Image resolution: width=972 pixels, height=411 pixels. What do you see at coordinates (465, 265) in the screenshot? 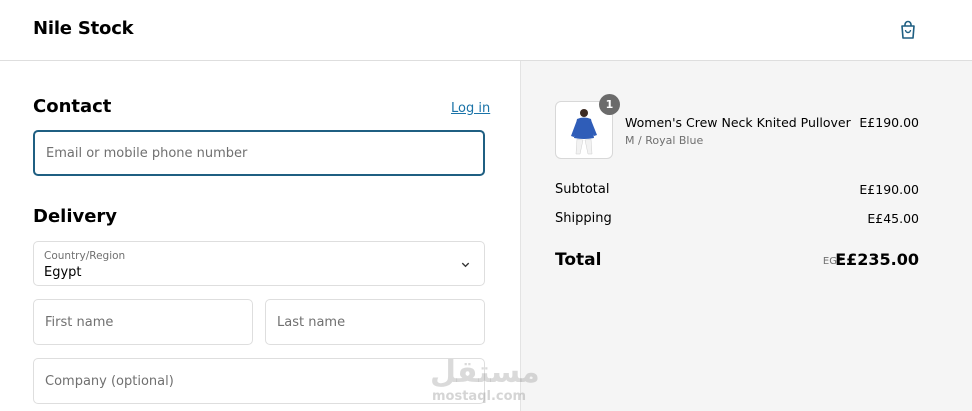
I see `chevron-down-icon` at bounding box center [465, 265].